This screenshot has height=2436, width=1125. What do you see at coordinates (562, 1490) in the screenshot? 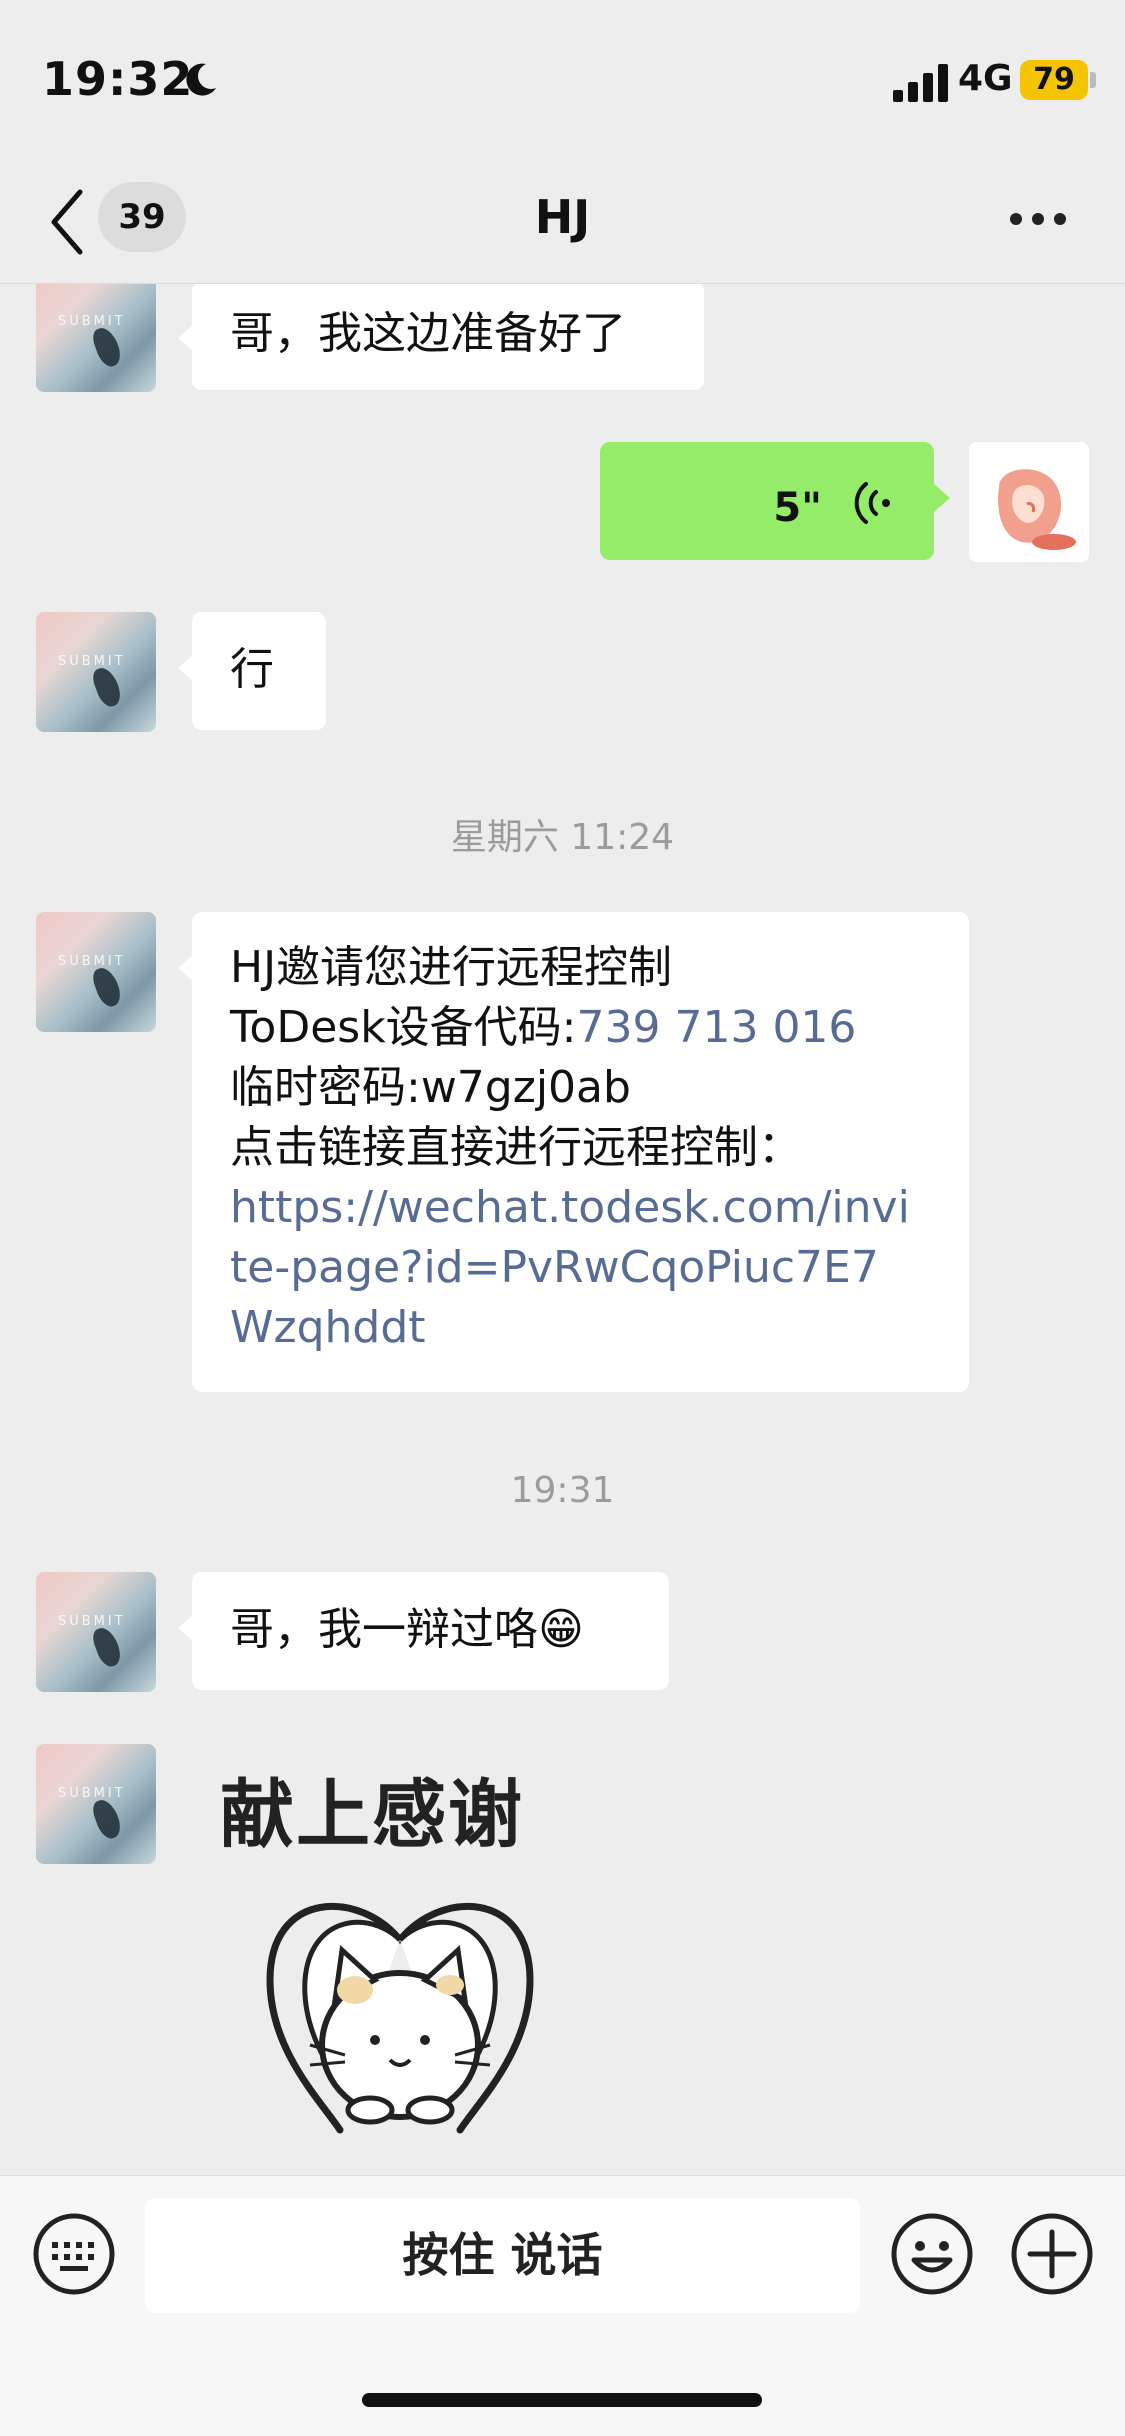
I see `timestamp: 19:31` at bounding box center [562, 1490].